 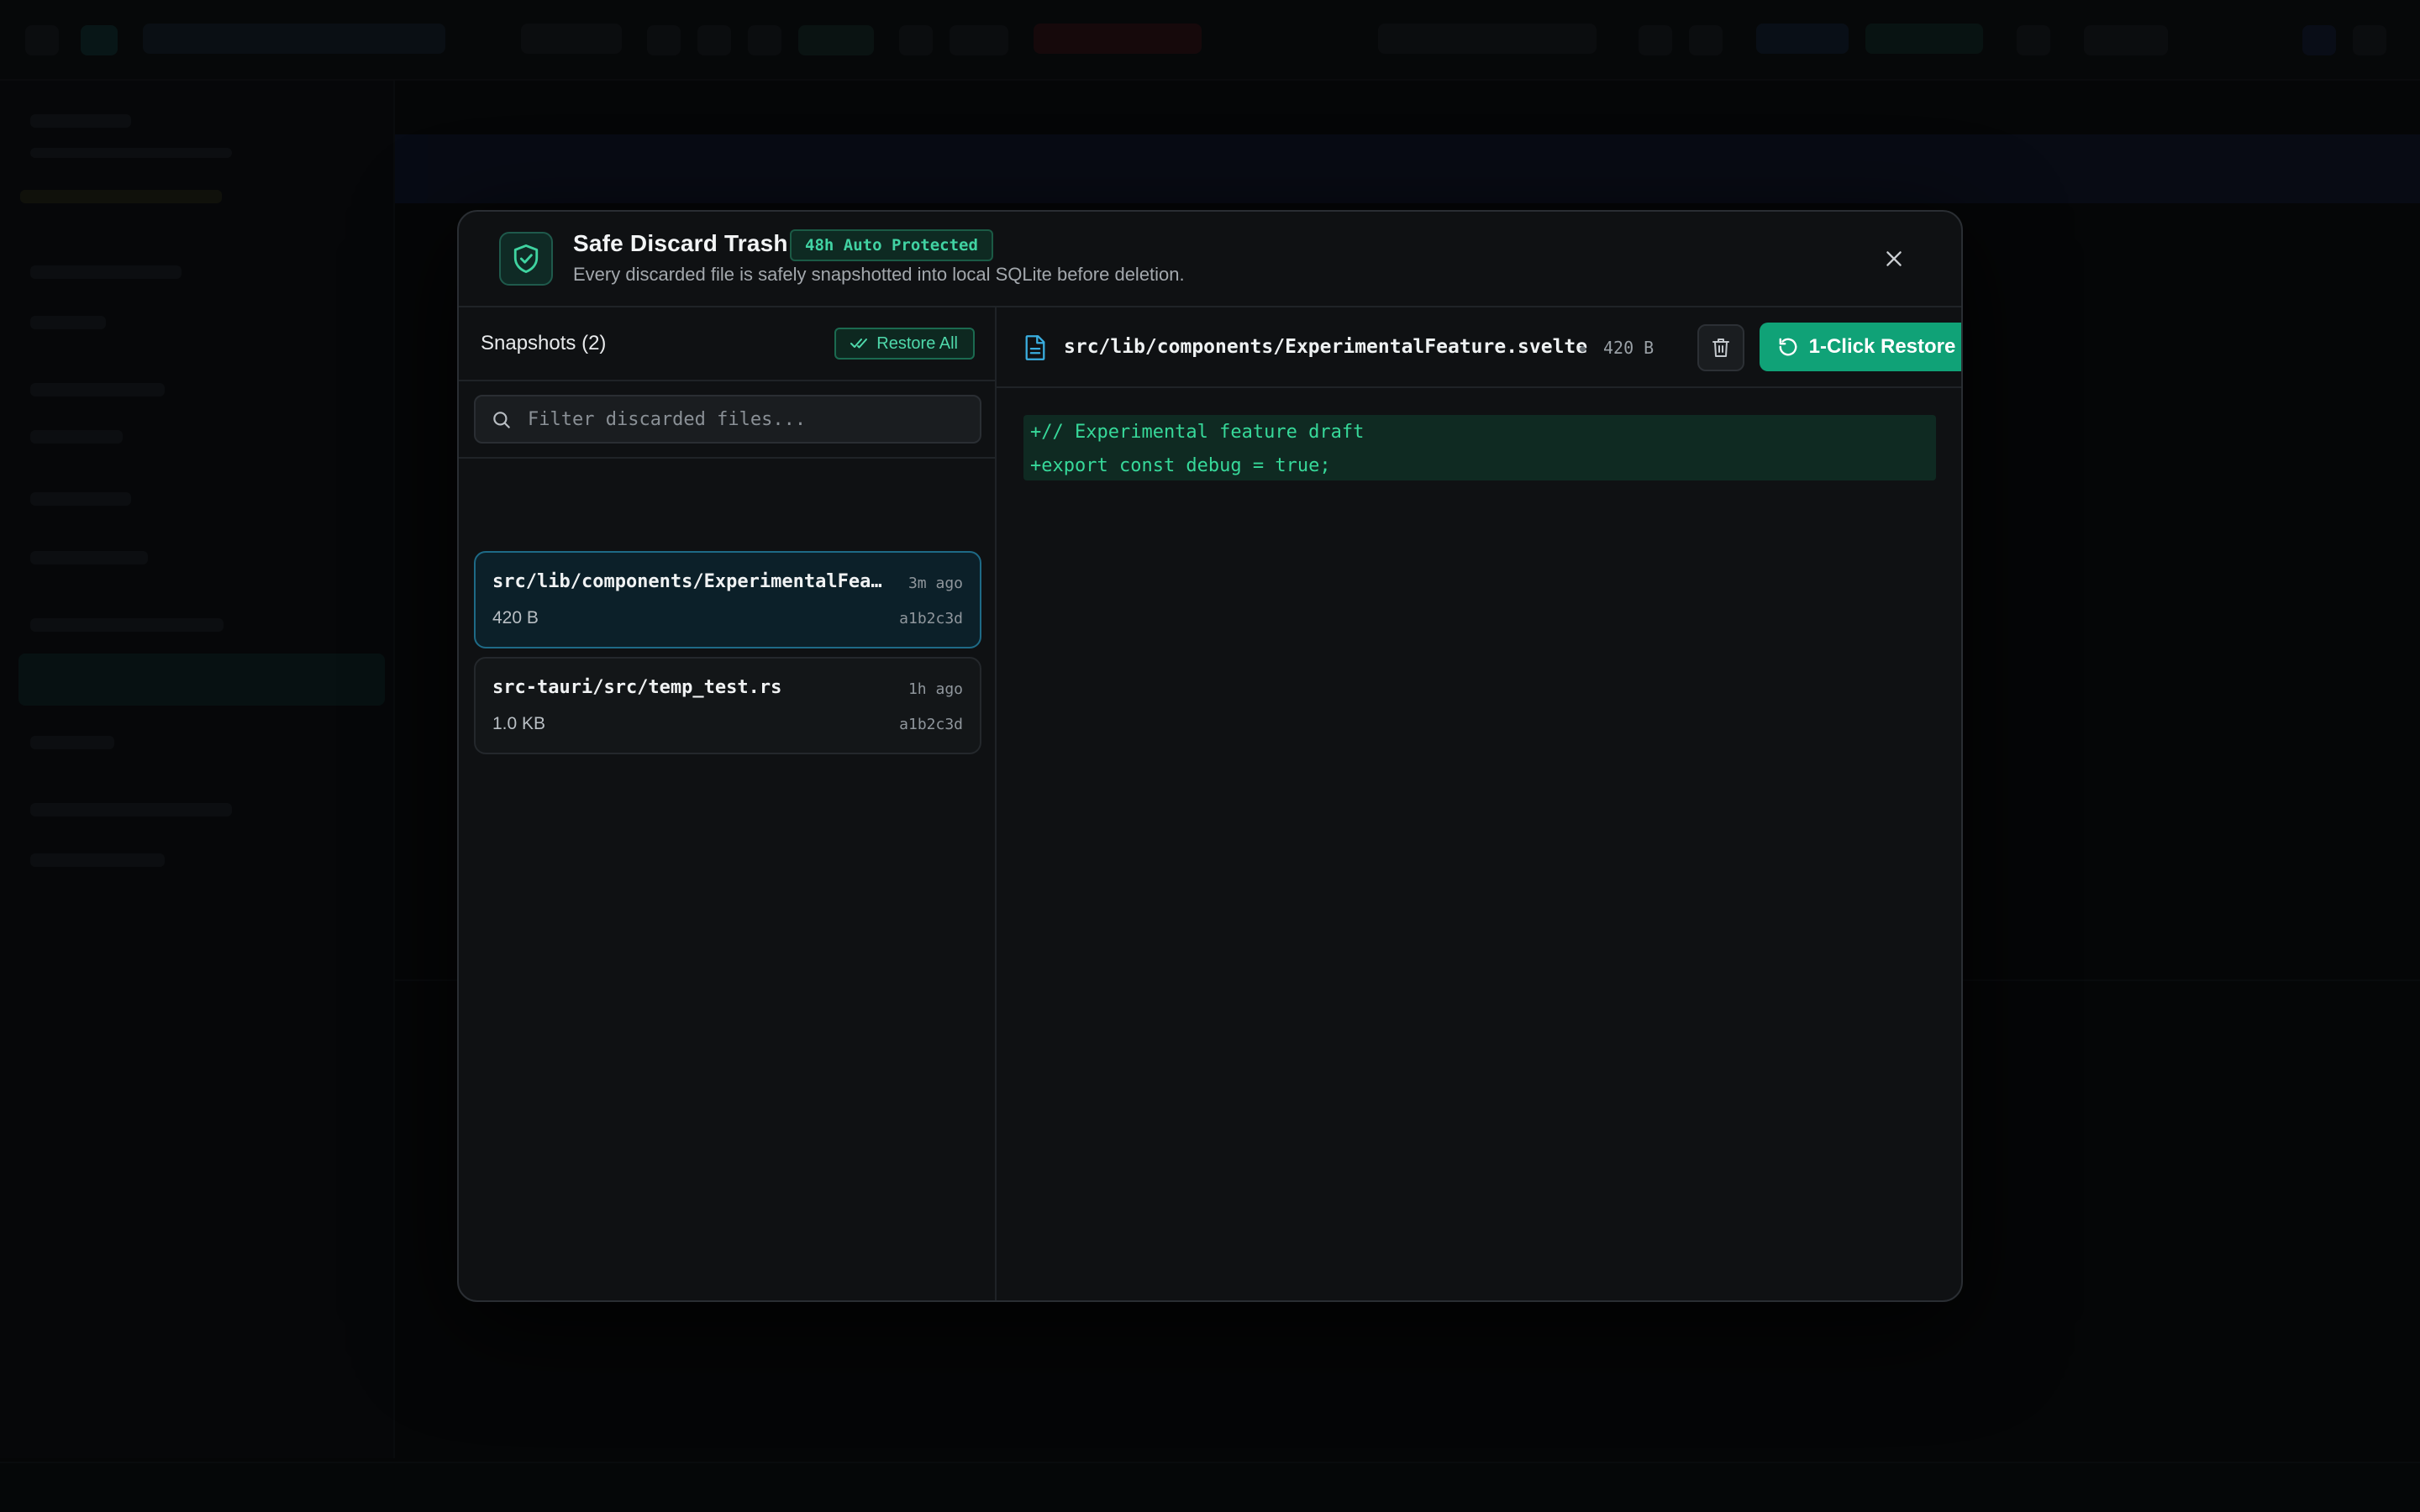 What do you see at coordinates (544, 343) in the screenshot?
I see `snapshots-title: Snapshots (2)` at bounding box center [544, 343].